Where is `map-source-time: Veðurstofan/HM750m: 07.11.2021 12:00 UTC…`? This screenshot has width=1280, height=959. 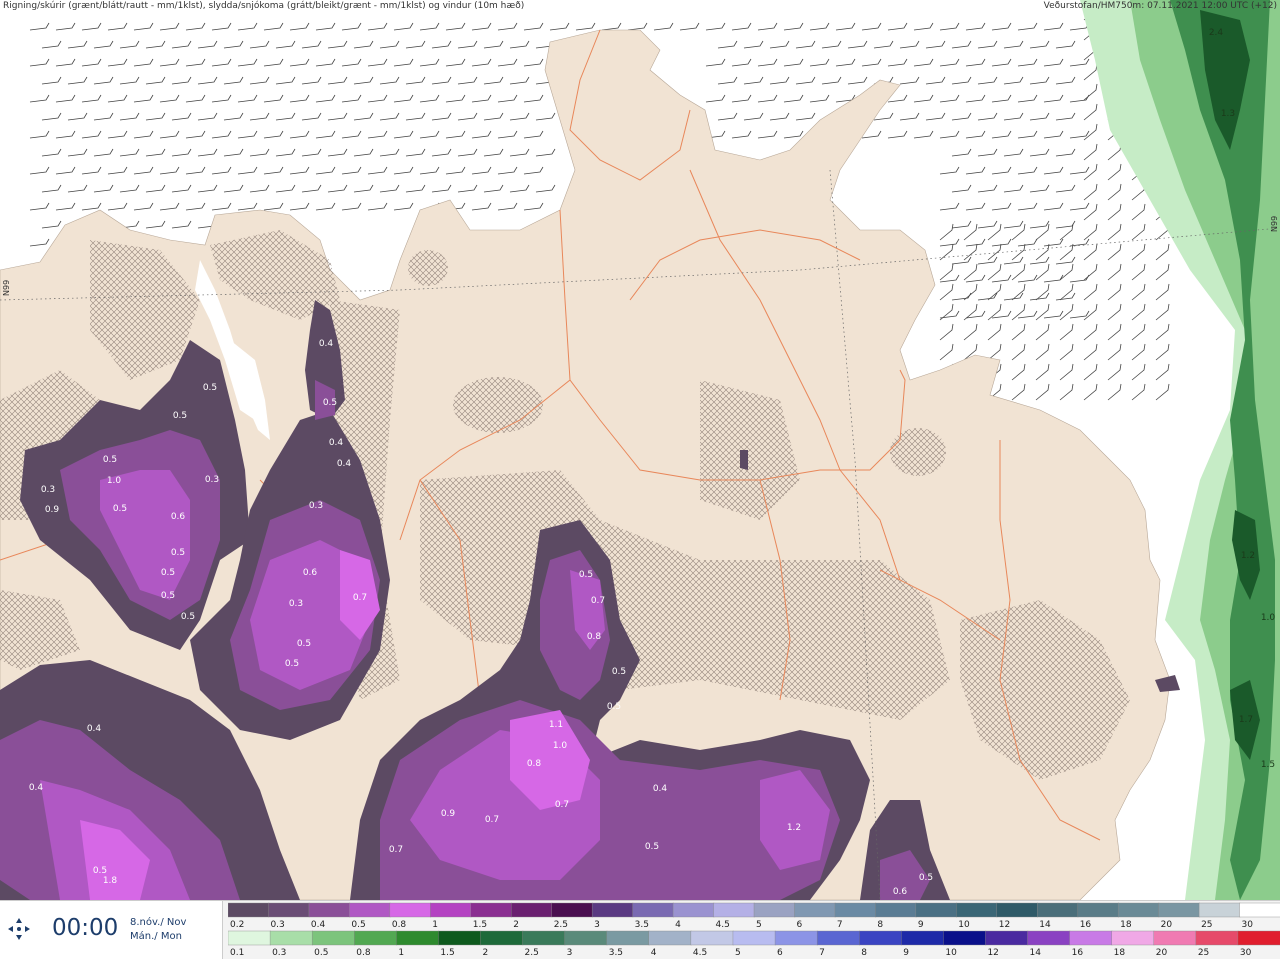
map-source-time: Veðurstofan/HM750m: 07.11.2021 12:00 UTC… is located at coordinates (1160, 6).